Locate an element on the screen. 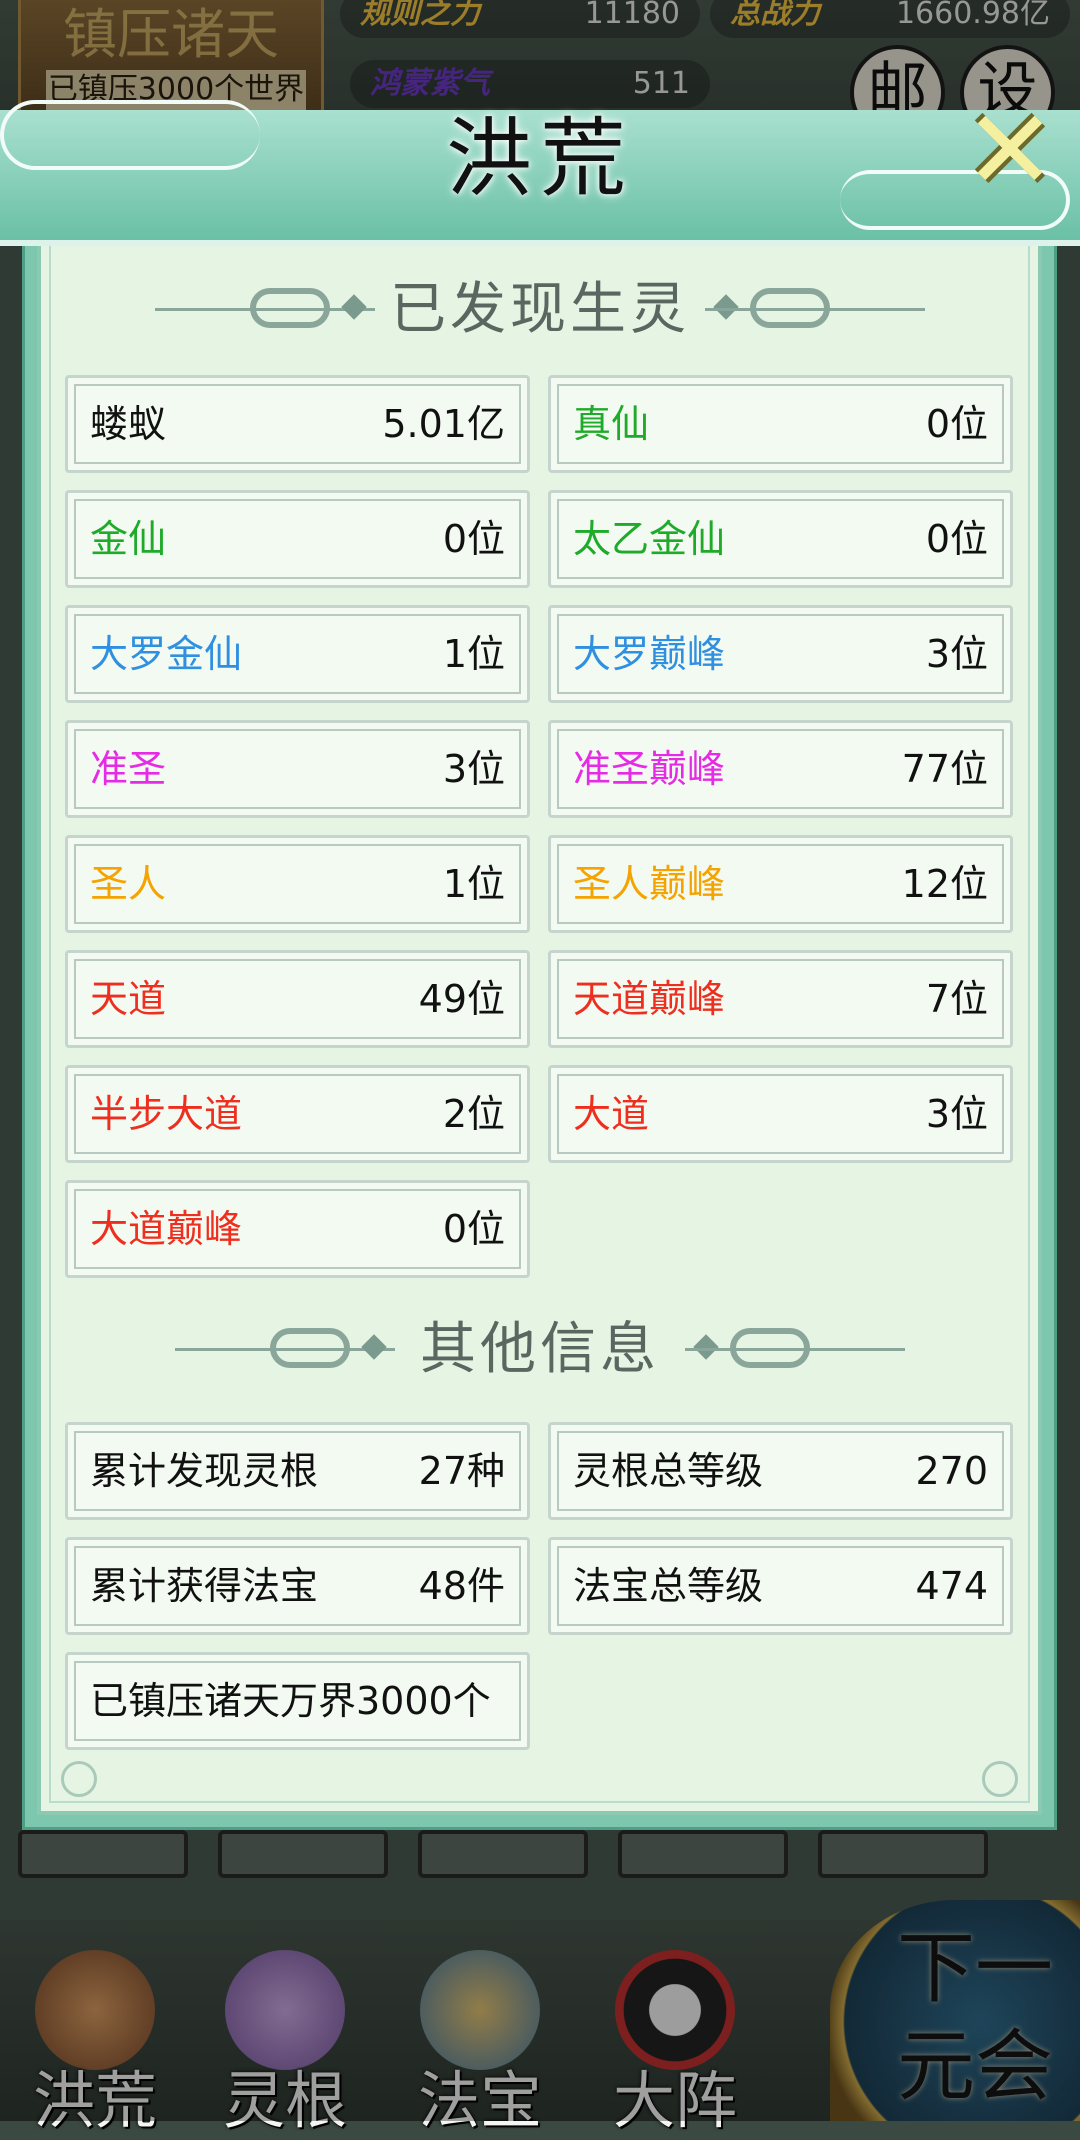 Image resolution: width=1080 pixels, height=2140 pixels. cell-label: 法宝总等级 is located at coordinates (668, 1586).